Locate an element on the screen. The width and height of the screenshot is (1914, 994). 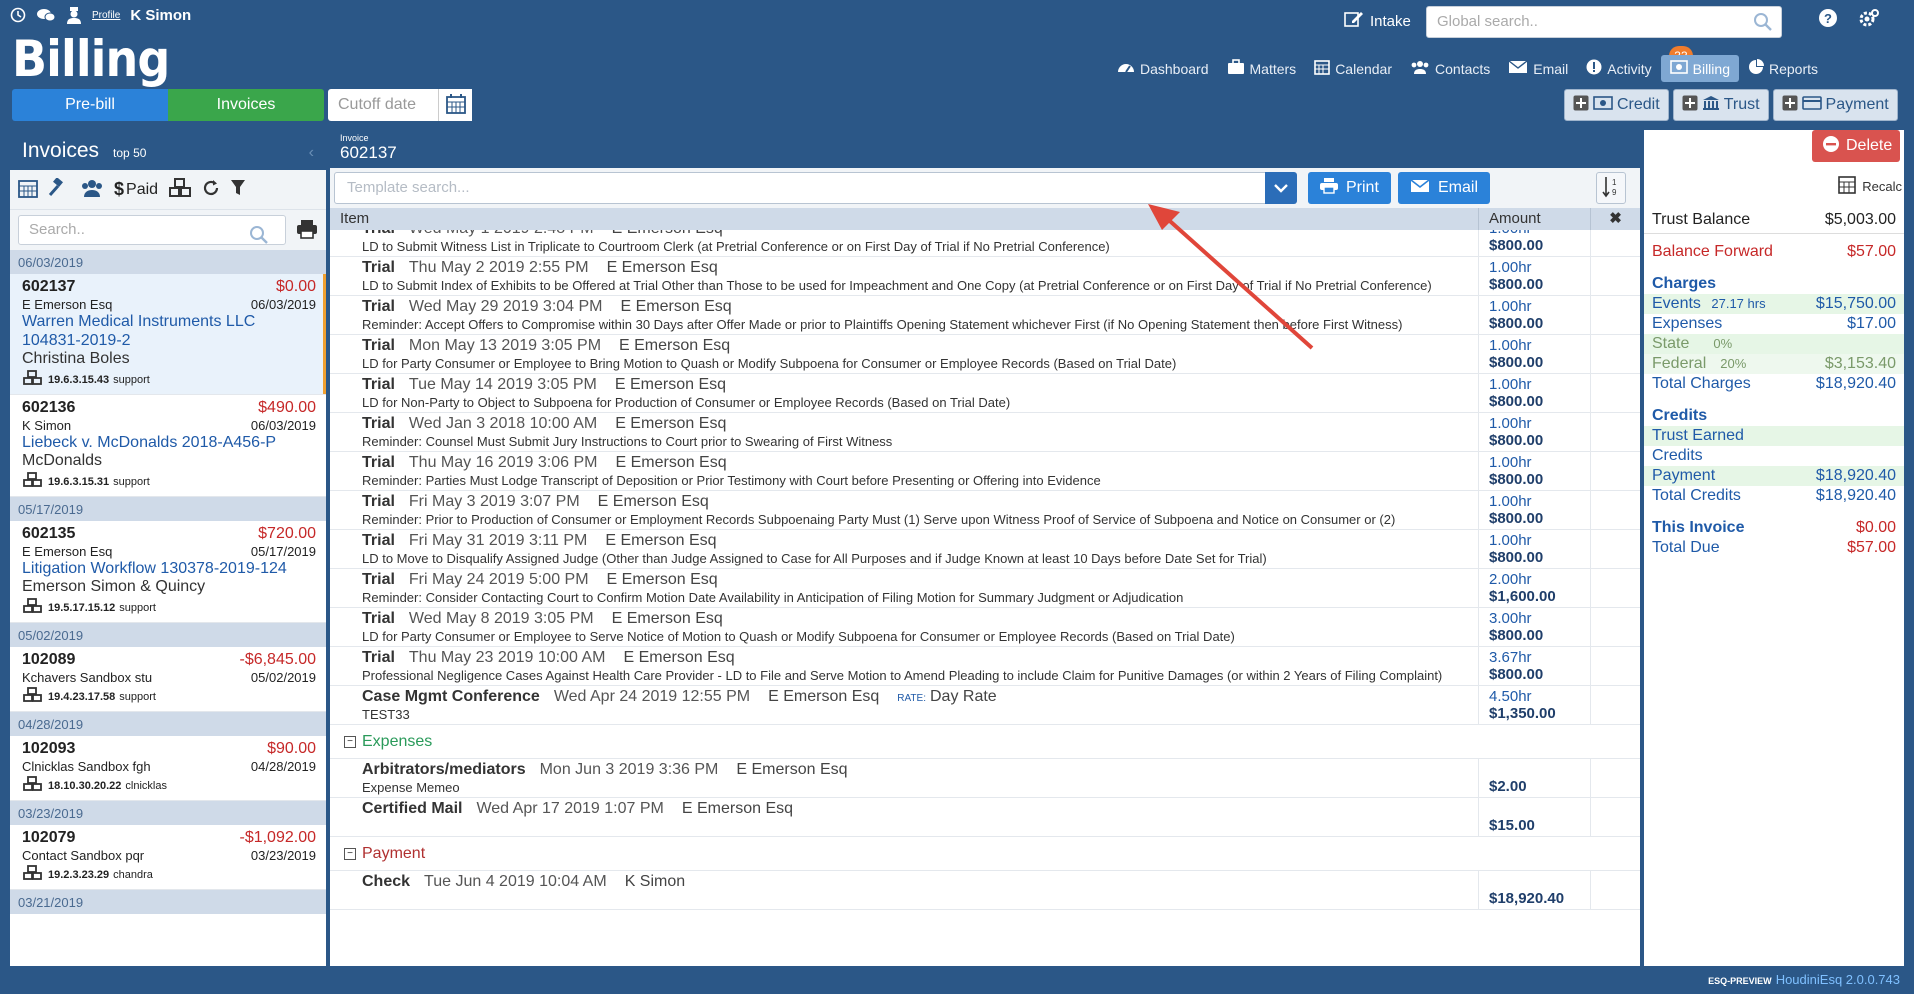
plus-icon is located at coordinates (1690, 105).